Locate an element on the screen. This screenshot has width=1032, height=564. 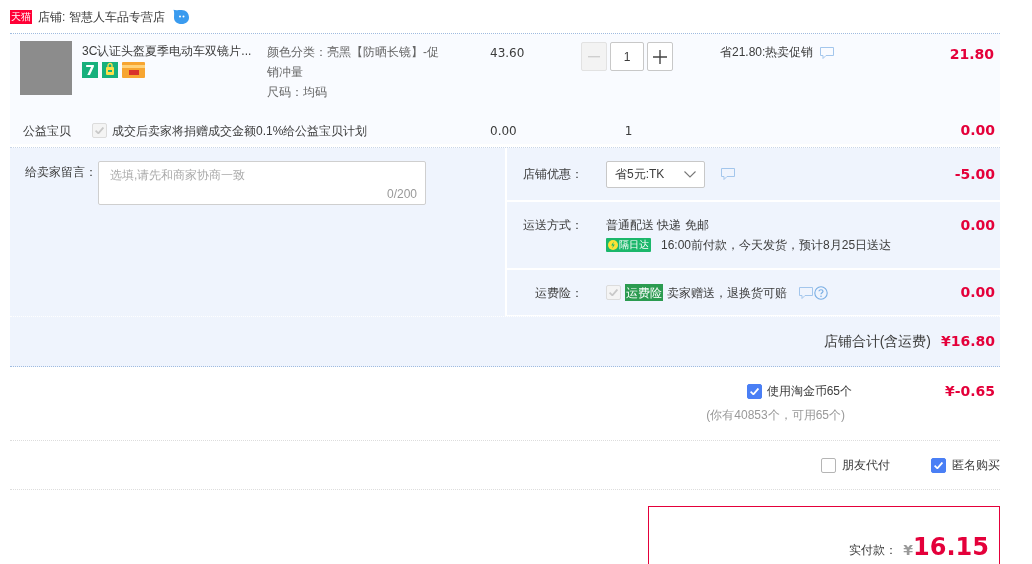
option-label: 匿名购买 is located at coordinates (976, 465).